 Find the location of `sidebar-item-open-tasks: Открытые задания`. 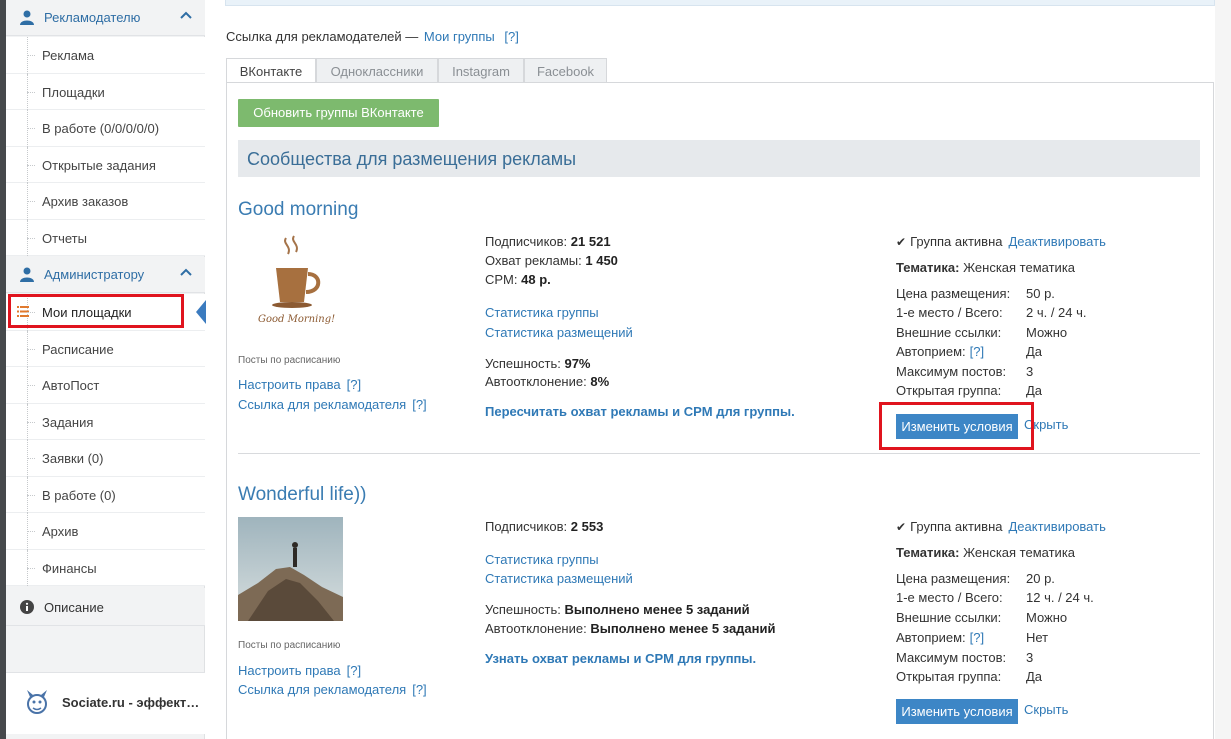

sidebar-item-open-tasks: Открытые задания is located at coordinates (105, 164).